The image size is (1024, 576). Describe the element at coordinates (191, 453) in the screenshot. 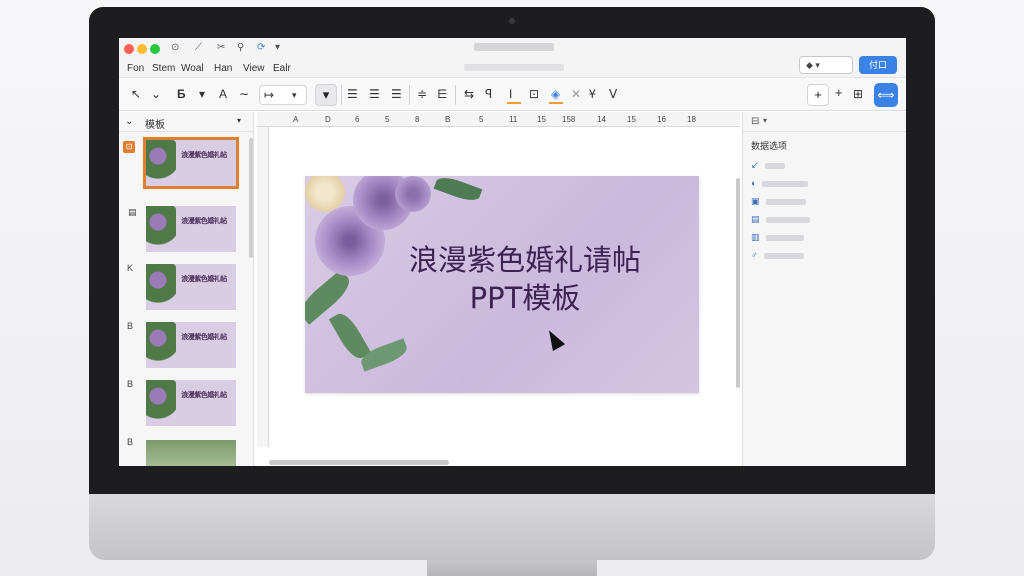

I see `slide-thumbnail` at that location.